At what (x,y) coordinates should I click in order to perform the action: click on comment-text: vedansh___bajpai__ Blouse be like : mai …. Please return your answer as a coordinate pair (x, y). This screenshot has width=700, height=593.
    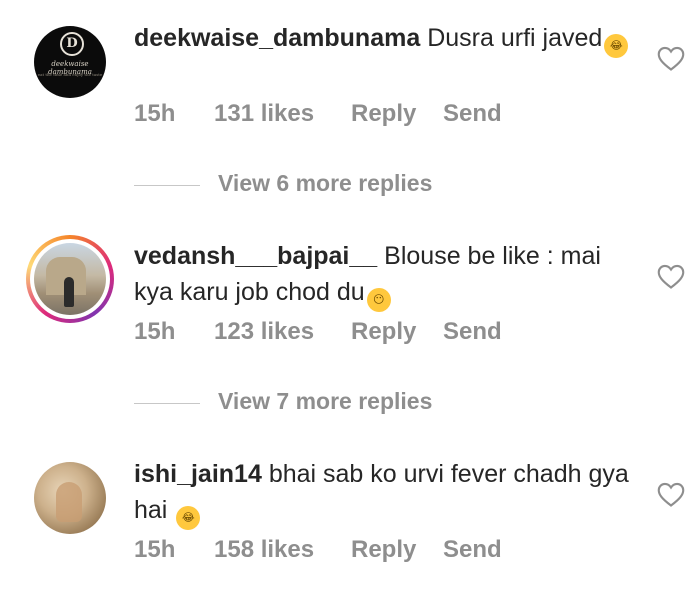
    Looking at the image, I should click on (384, 275).